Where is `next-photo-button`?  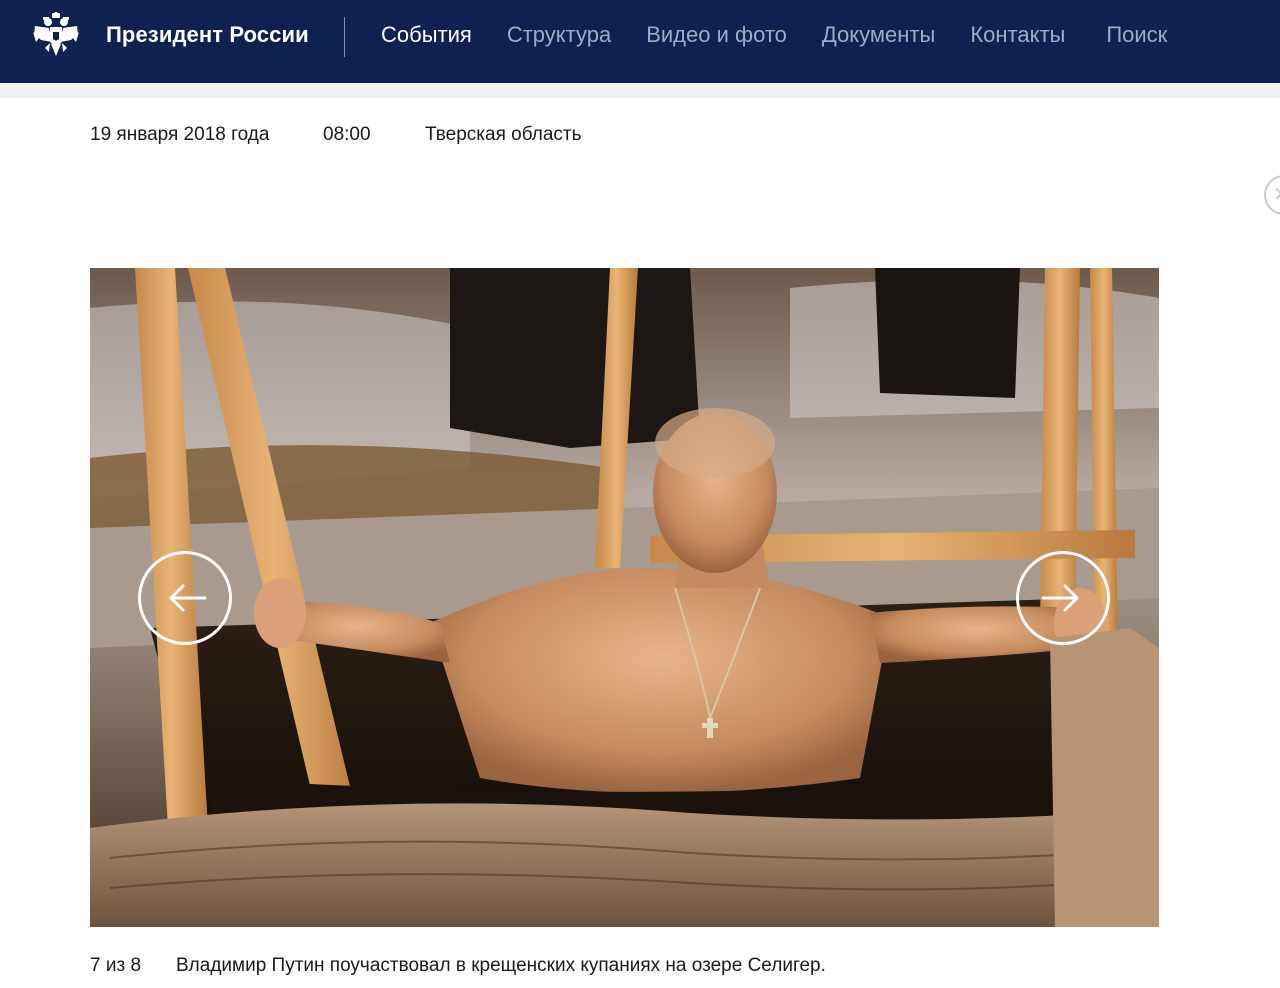 next-photo-button is located at coordinates (1063, 598).